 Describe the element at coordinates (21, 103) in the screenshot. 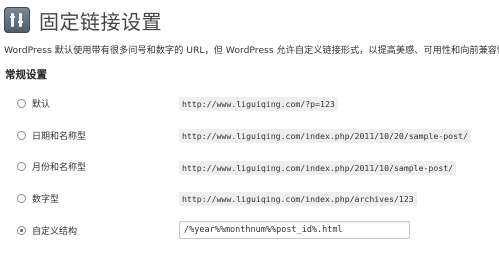

I see `radio-default` at that location.